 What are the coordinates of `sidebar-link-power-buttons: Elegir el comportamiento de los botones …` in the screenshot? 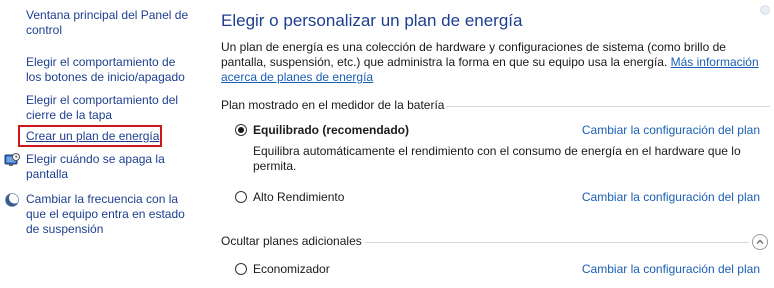 It's located at (110, 70).